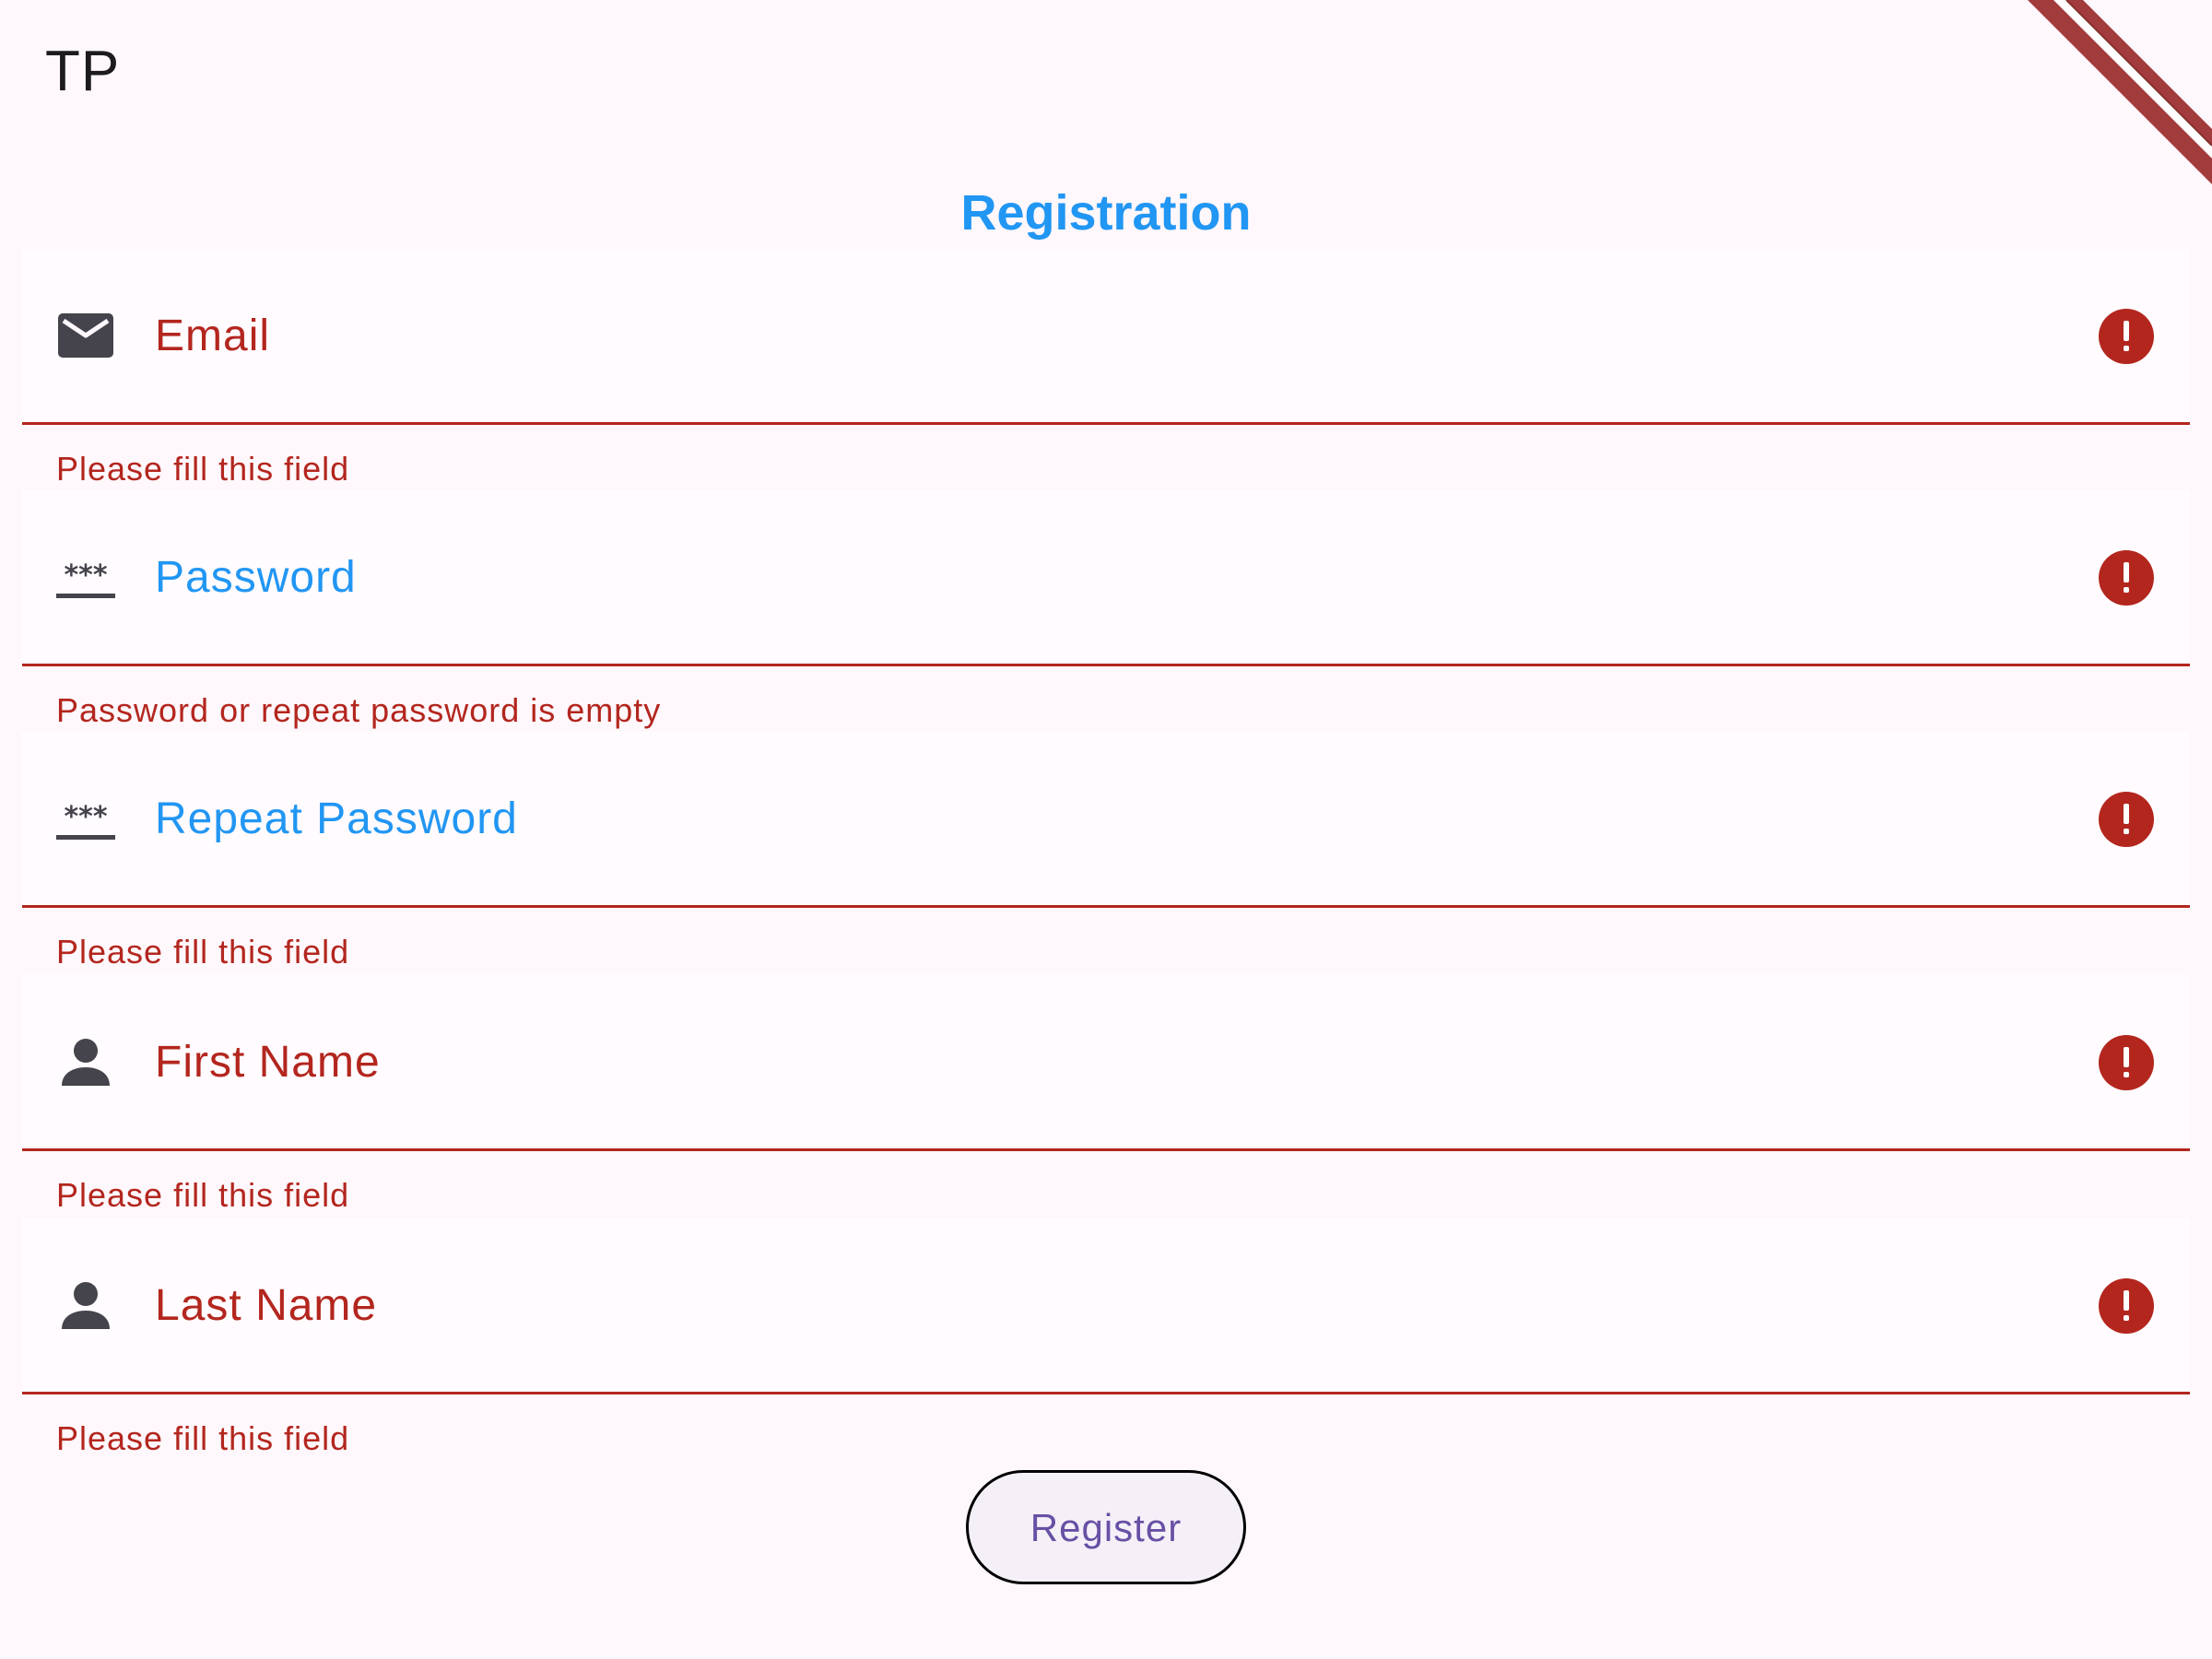 This screenshot has height=1659, width=2212. Describe the element at coordinates (203, 952) in the screenshot. I see `repeat-password-helper-text: Please fill this field` at that location.